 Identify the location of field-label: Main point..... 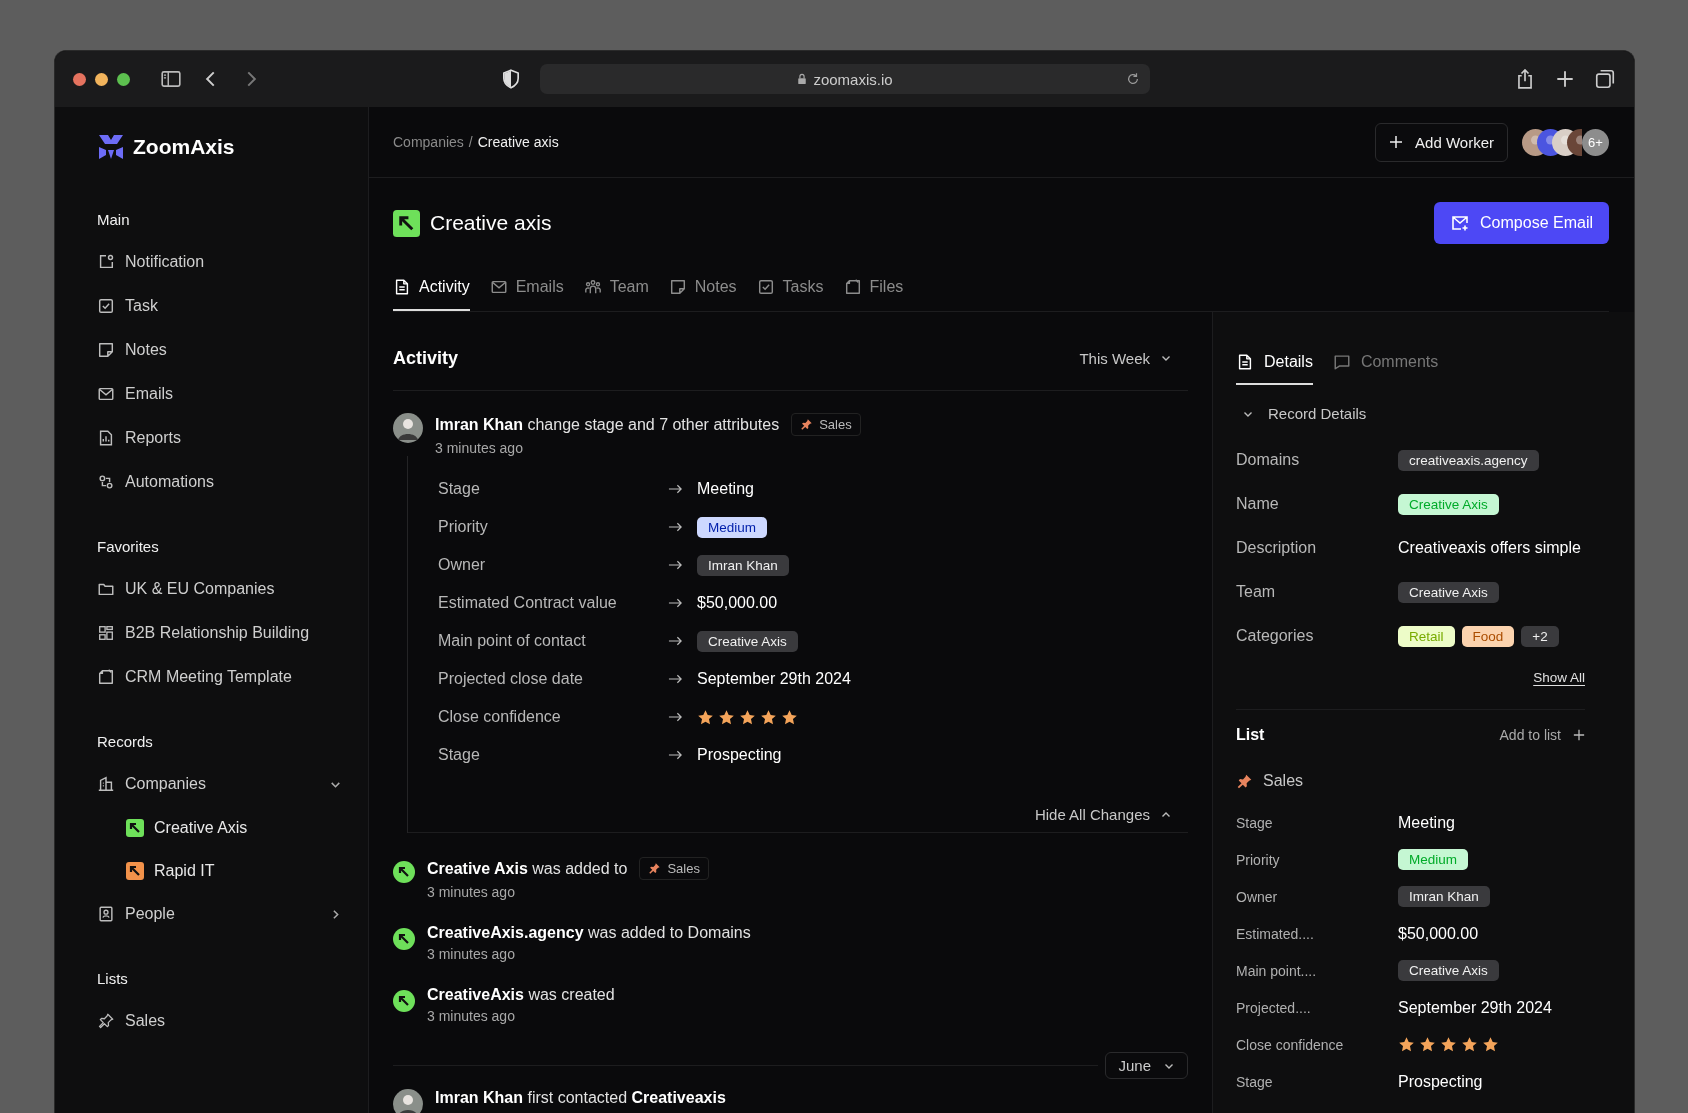
(1277, 970).